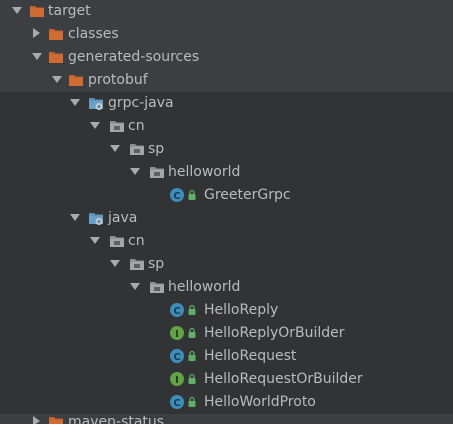 The width and height of the screenshot is (453, 424). I want to click on tree-node-generated-sources: generated-sources, so click(226, 57).